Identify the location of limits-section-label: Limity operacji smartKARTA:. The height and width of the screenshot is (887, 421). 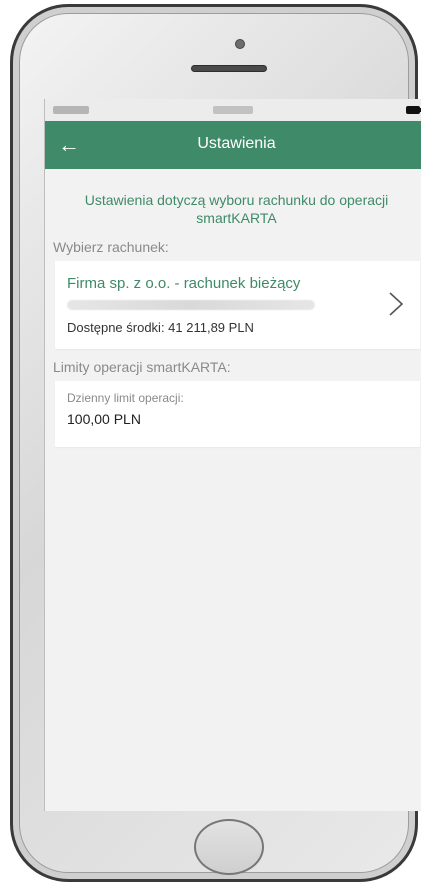
(142, 367).